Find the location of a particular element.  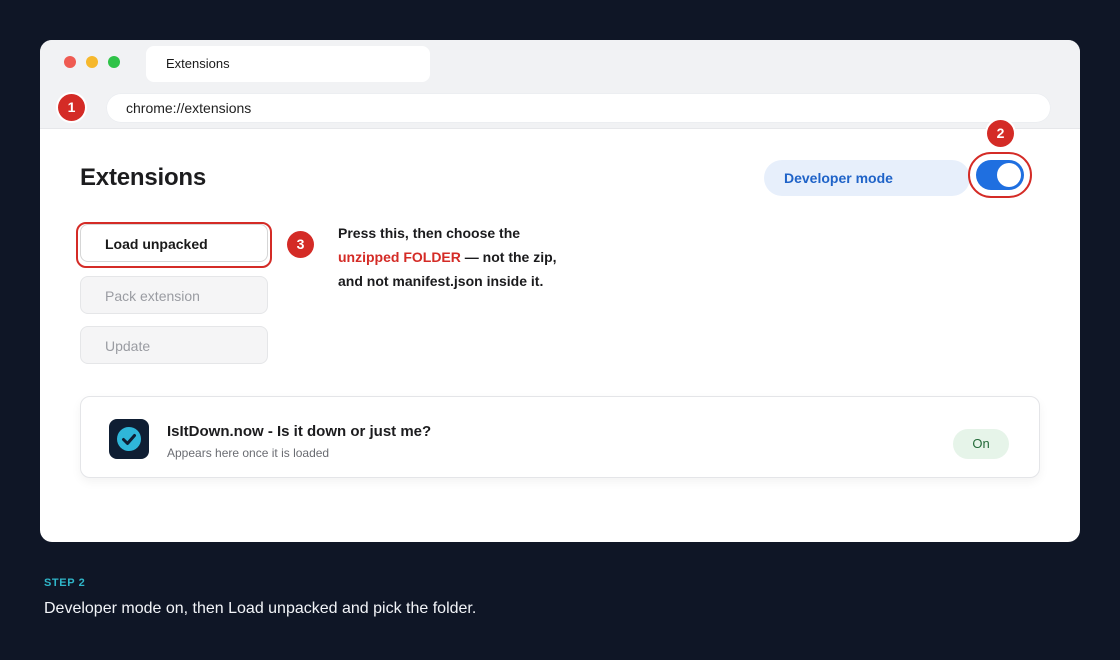

tab-extensions: Extensions is located at coordinates (288, 64).